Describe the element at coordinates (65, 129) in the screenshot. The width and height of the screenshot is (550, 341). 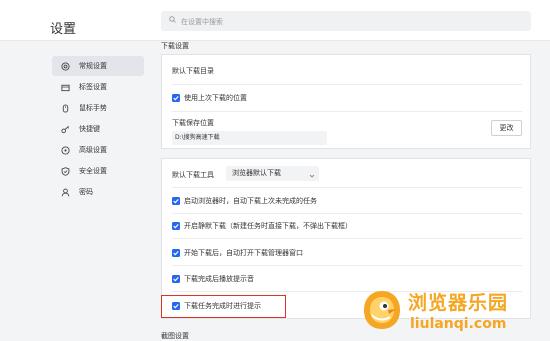
I see `key-icon` at that location.